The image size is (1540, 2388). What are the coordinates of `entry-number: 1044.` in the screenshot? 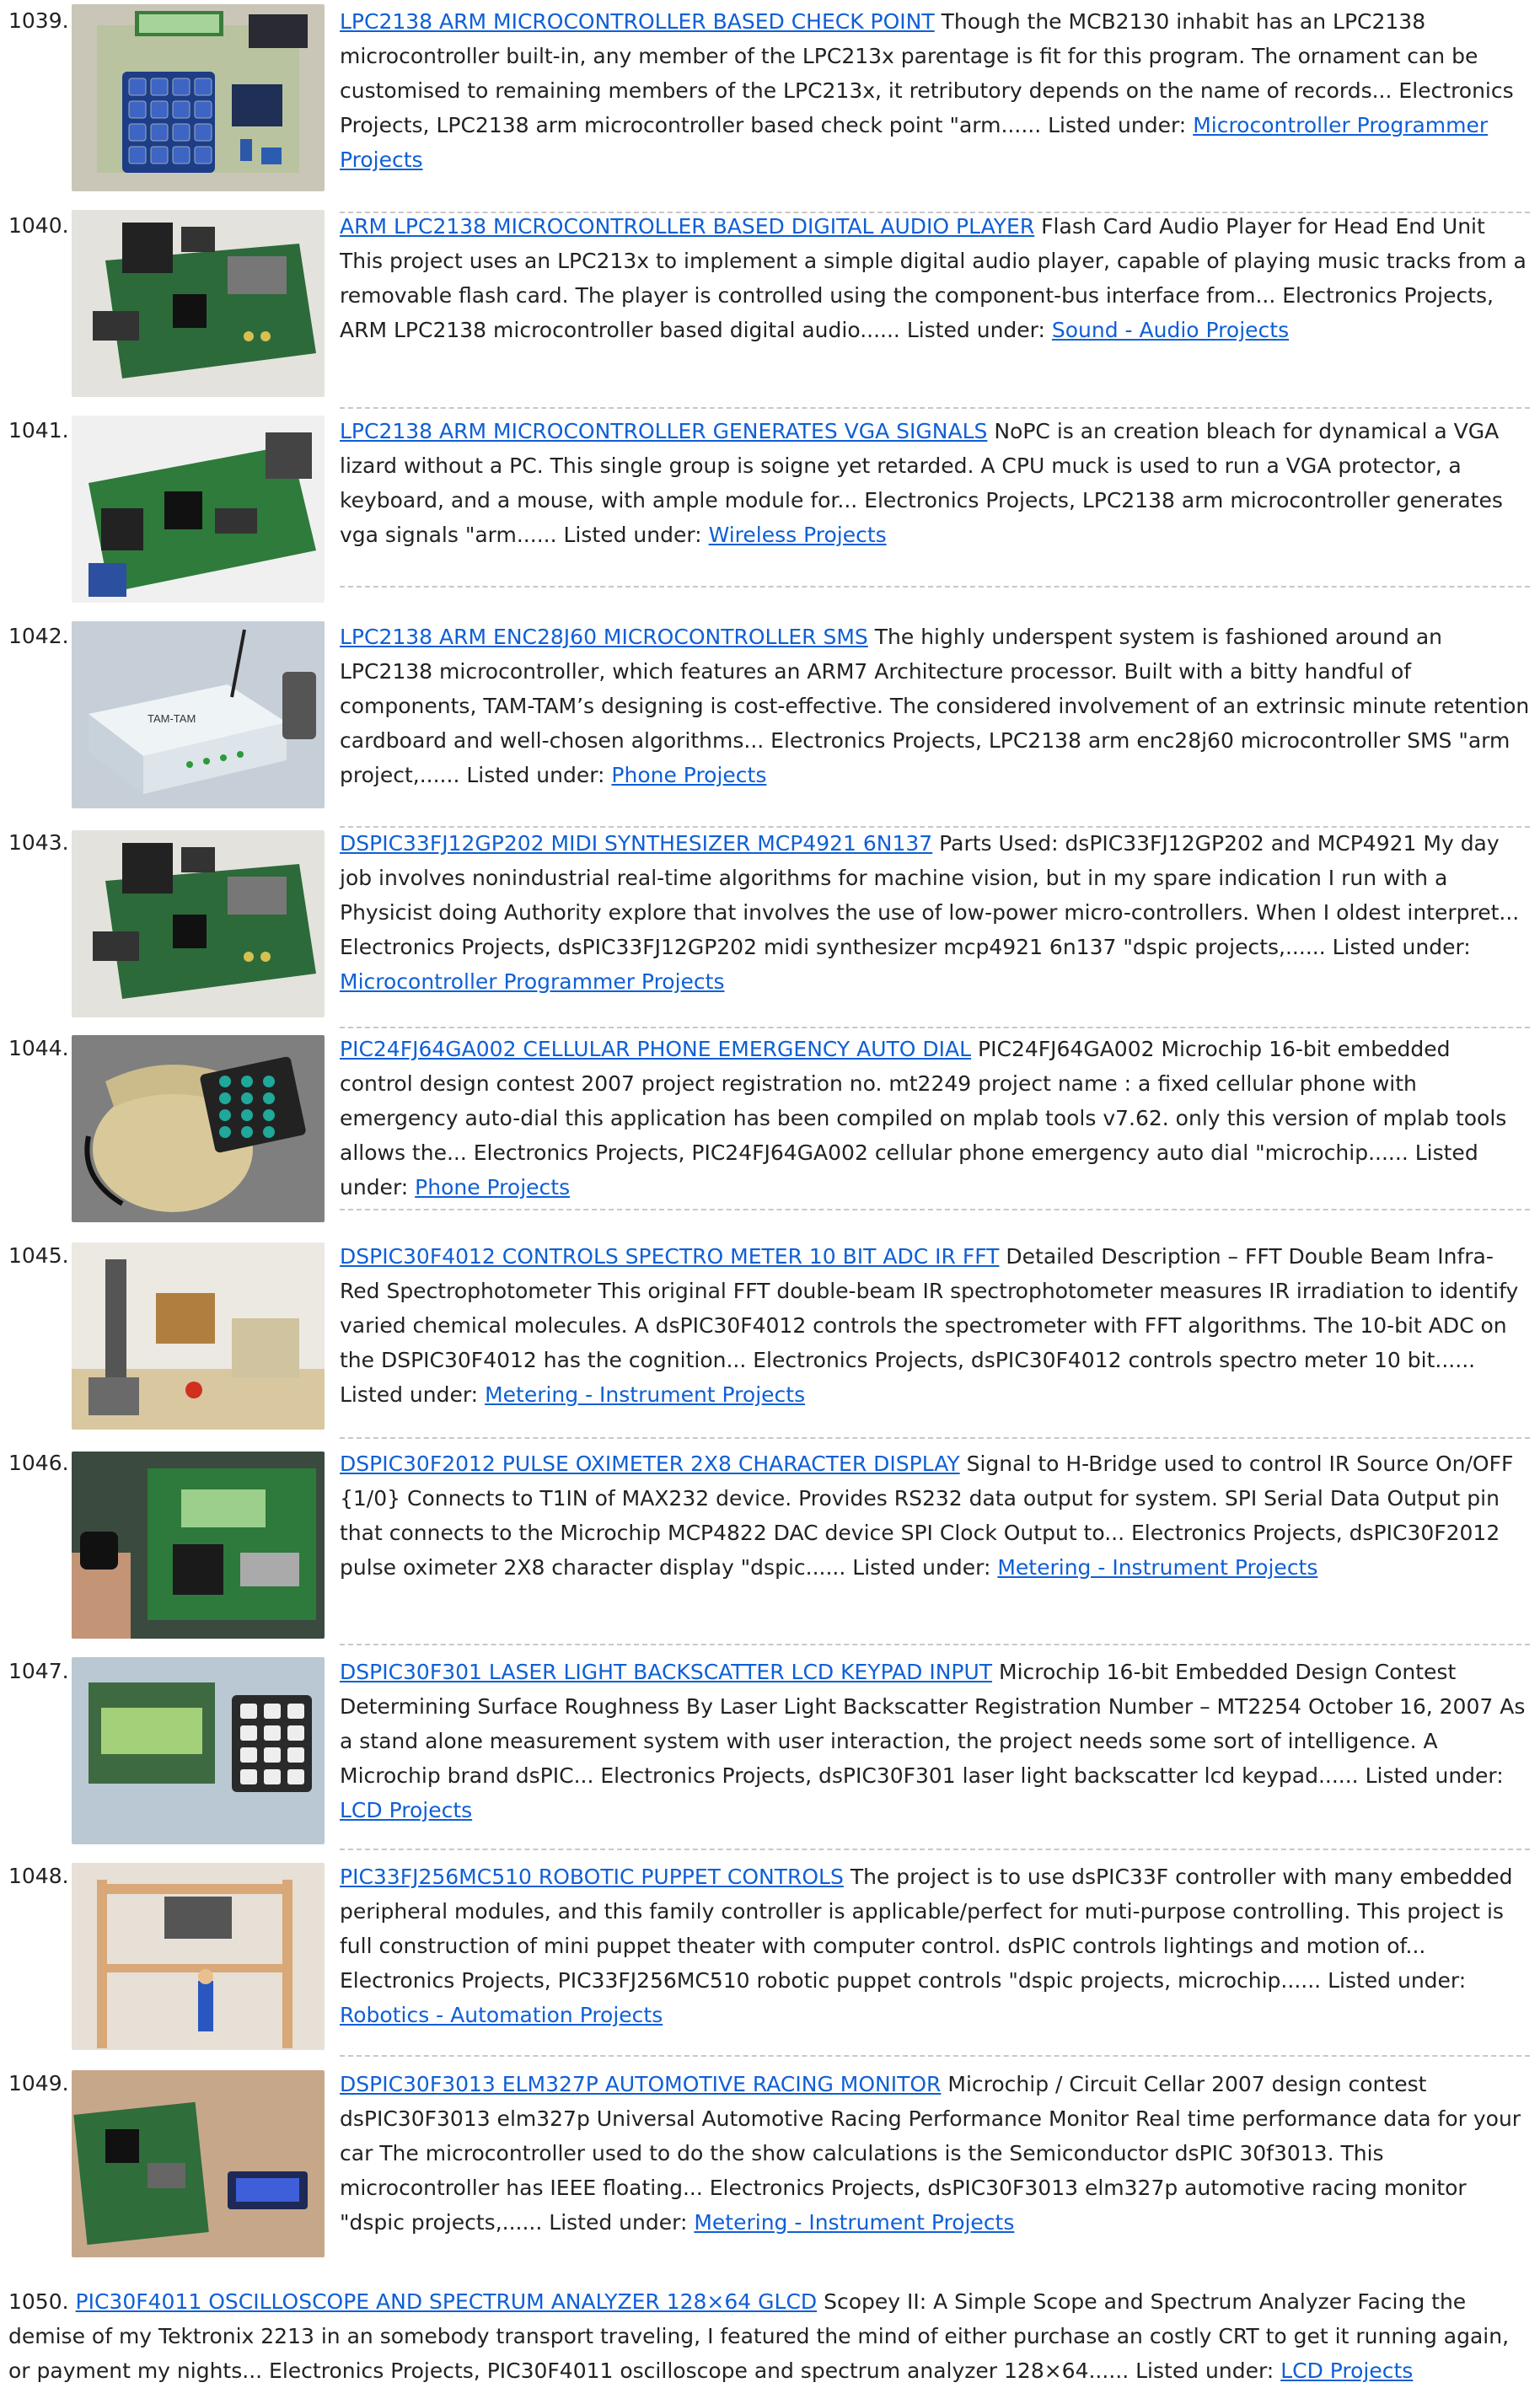 It's located at (38, 1048).